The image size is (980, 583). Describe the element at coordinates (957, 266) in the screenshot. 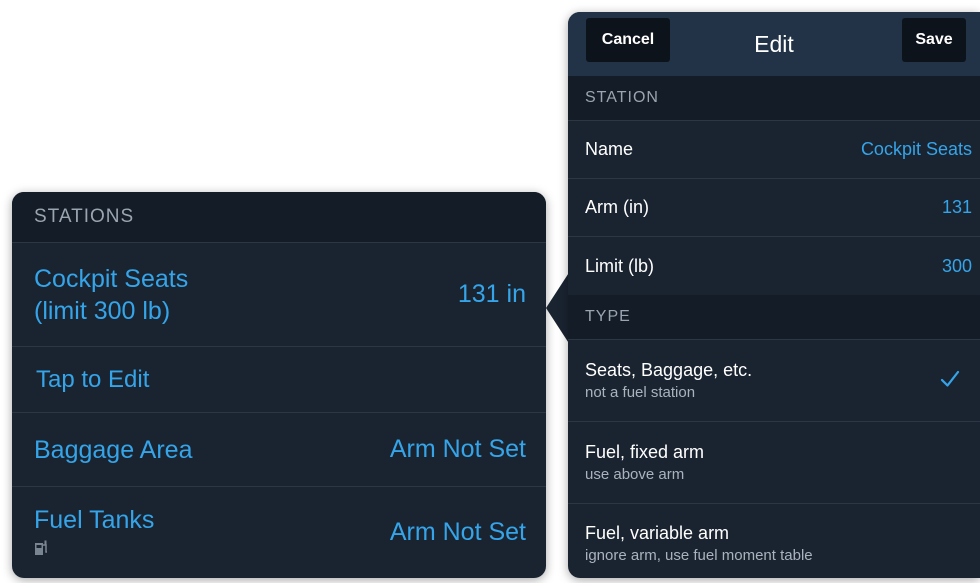

I see `limit-field-value: 300` at that location.